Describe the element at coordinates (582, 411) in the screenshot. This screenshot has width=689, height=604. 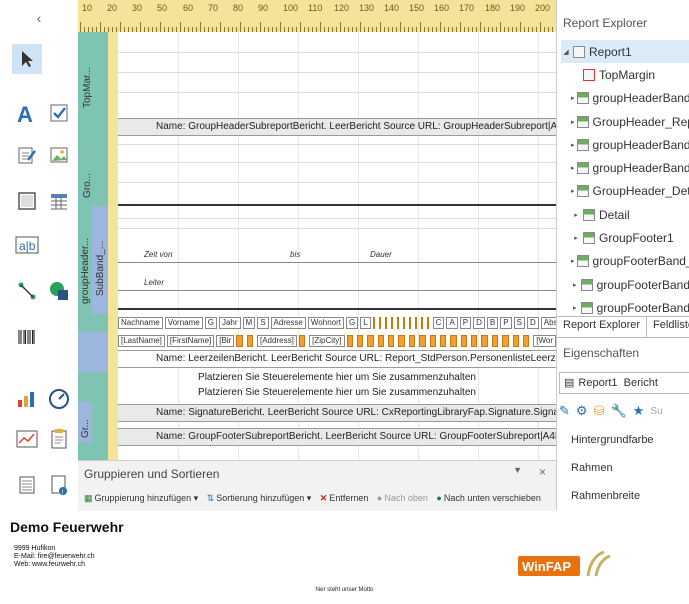
I see `gear-icon: ⚙` at that location.